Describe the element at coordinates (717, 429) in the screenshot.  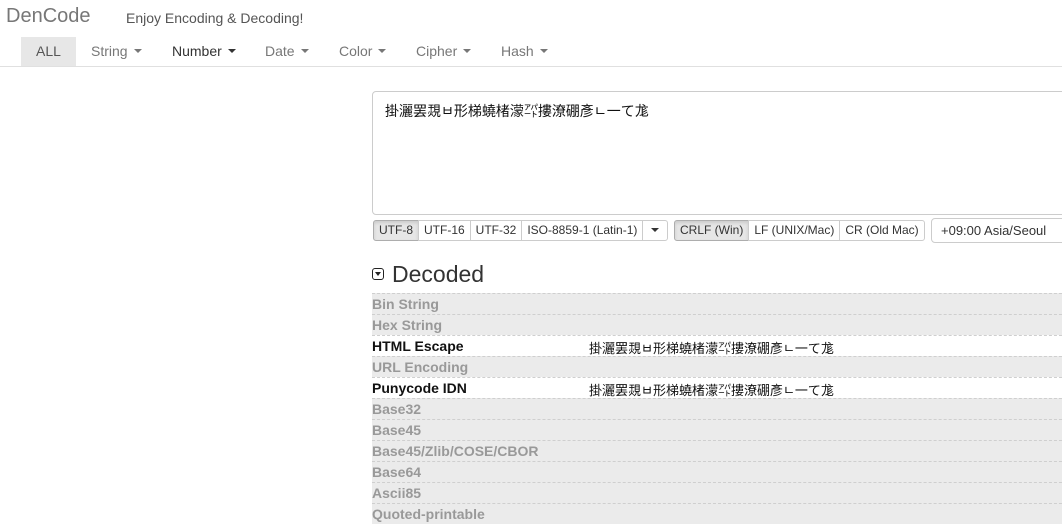
I see `result-row-base45: Base45` at that location.